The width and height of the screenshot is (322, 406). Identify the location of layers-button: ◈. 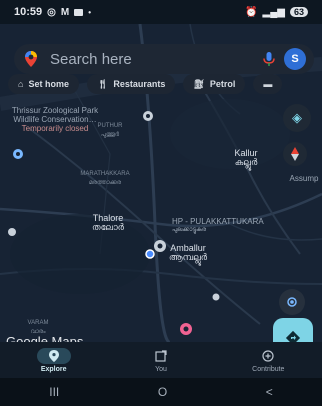
(297, 118).